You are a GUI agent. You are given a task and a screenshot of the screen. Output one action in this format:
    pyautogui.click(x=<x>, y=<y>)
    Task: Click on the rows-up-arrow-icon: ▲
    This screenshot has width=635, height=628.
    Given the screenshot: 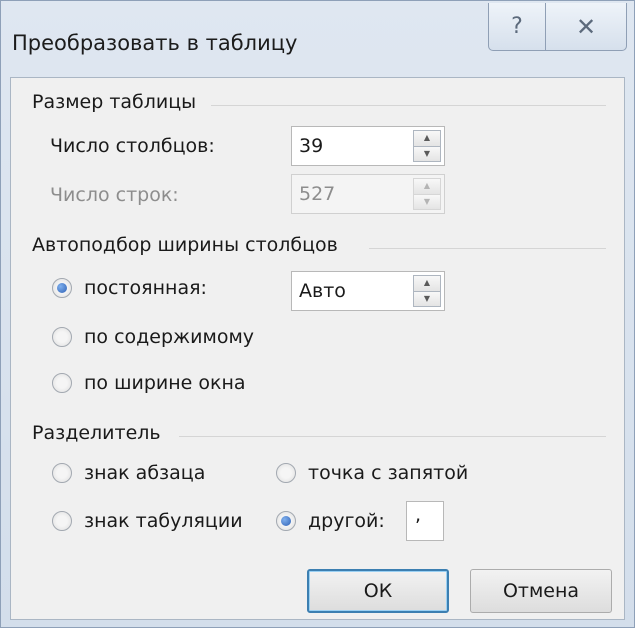 What is the action you would take?
    pyautogui.click(x=427, y=186)
    